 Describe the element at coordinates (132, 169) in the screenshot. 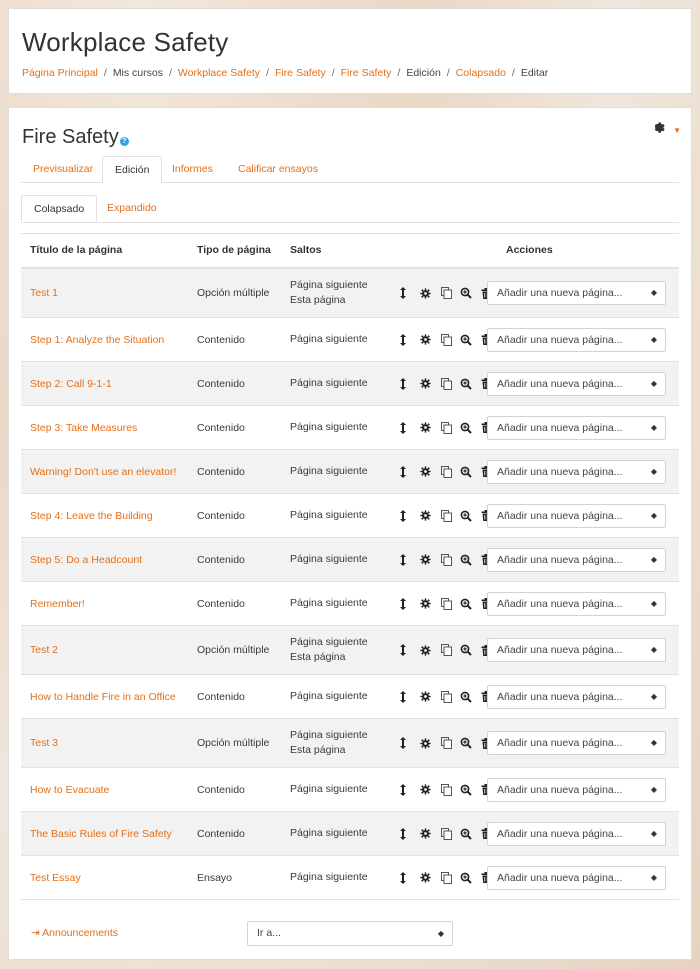

I see `tab-edicion: Edición` at that location.